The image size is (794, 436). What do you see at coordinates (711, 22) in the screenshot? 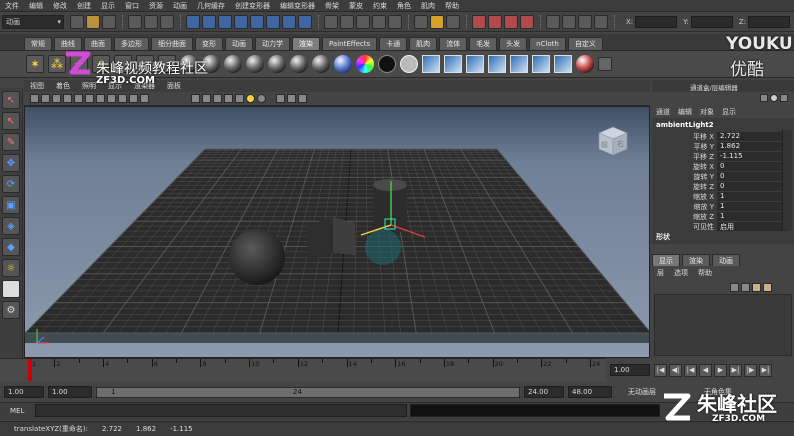
I see `y-coord-field` at bounding box center [711, 22].